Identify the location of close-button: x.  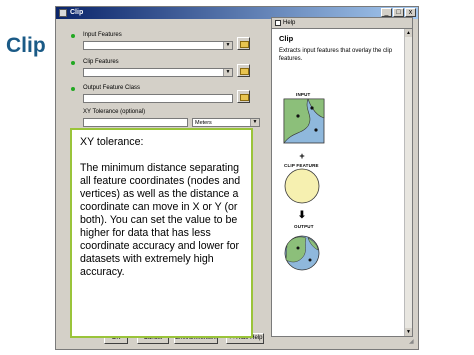
(410, 12).